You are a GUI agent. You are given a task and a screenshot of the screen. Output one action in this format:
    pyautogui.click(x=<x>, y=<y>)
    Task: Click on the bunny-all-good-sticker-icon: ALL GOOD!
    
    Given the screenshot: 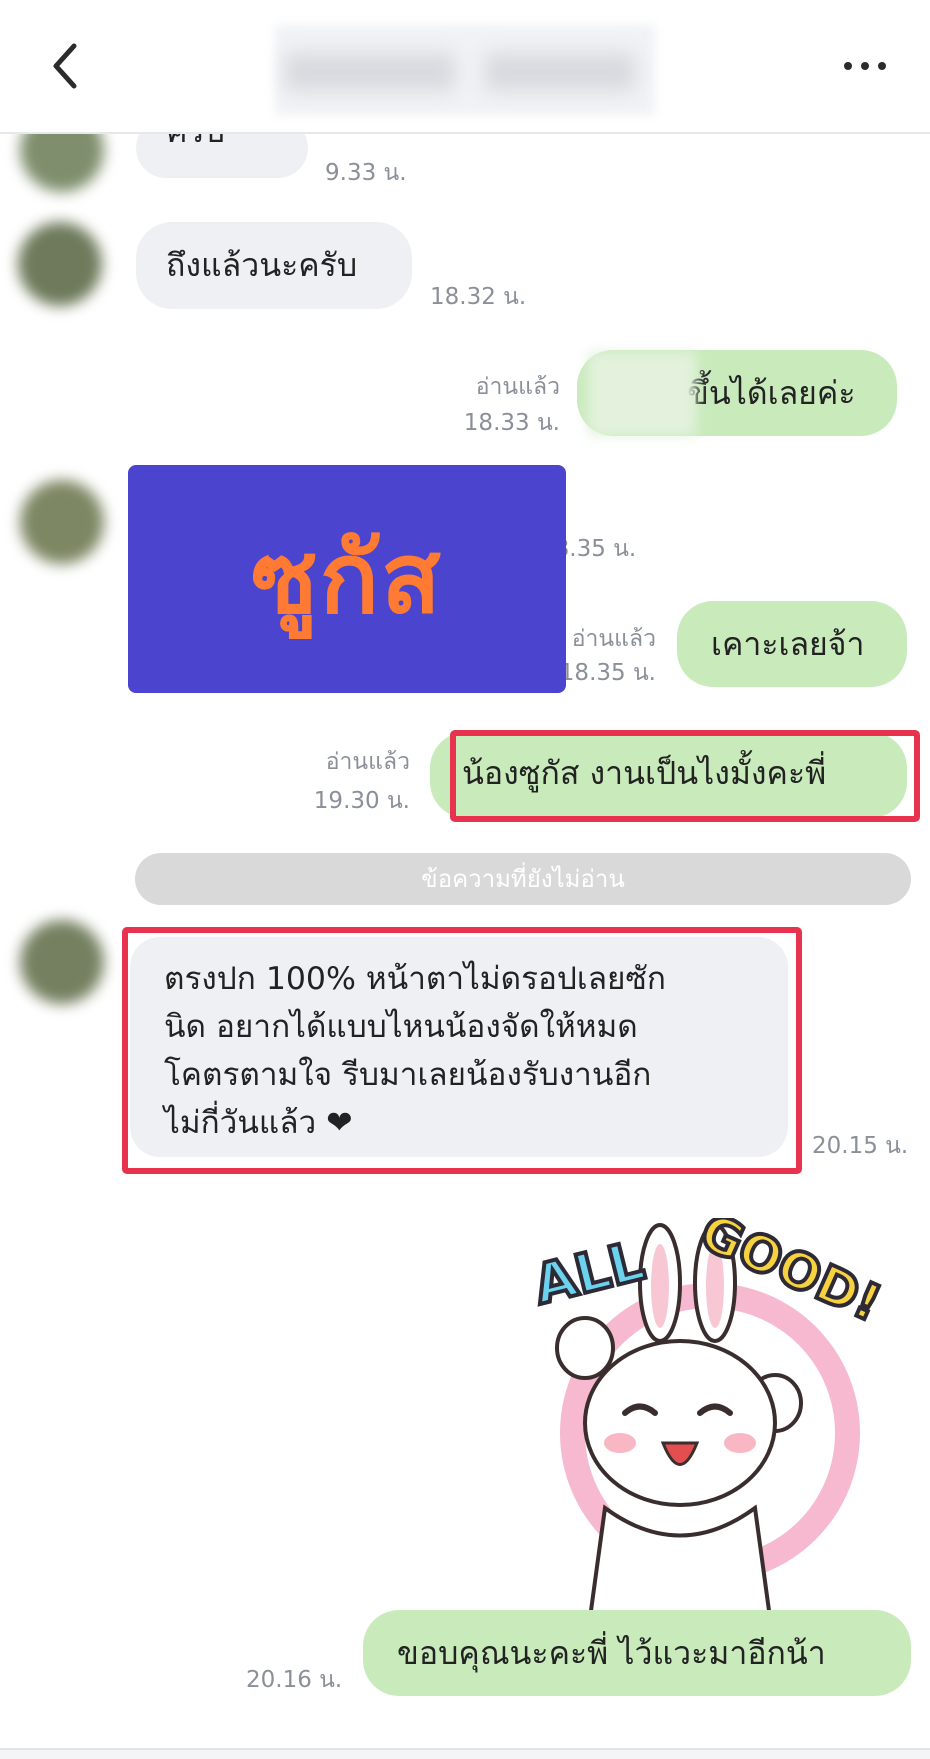 What is the action you would take?
    pyautogui.click(x=708, y=1410)
    